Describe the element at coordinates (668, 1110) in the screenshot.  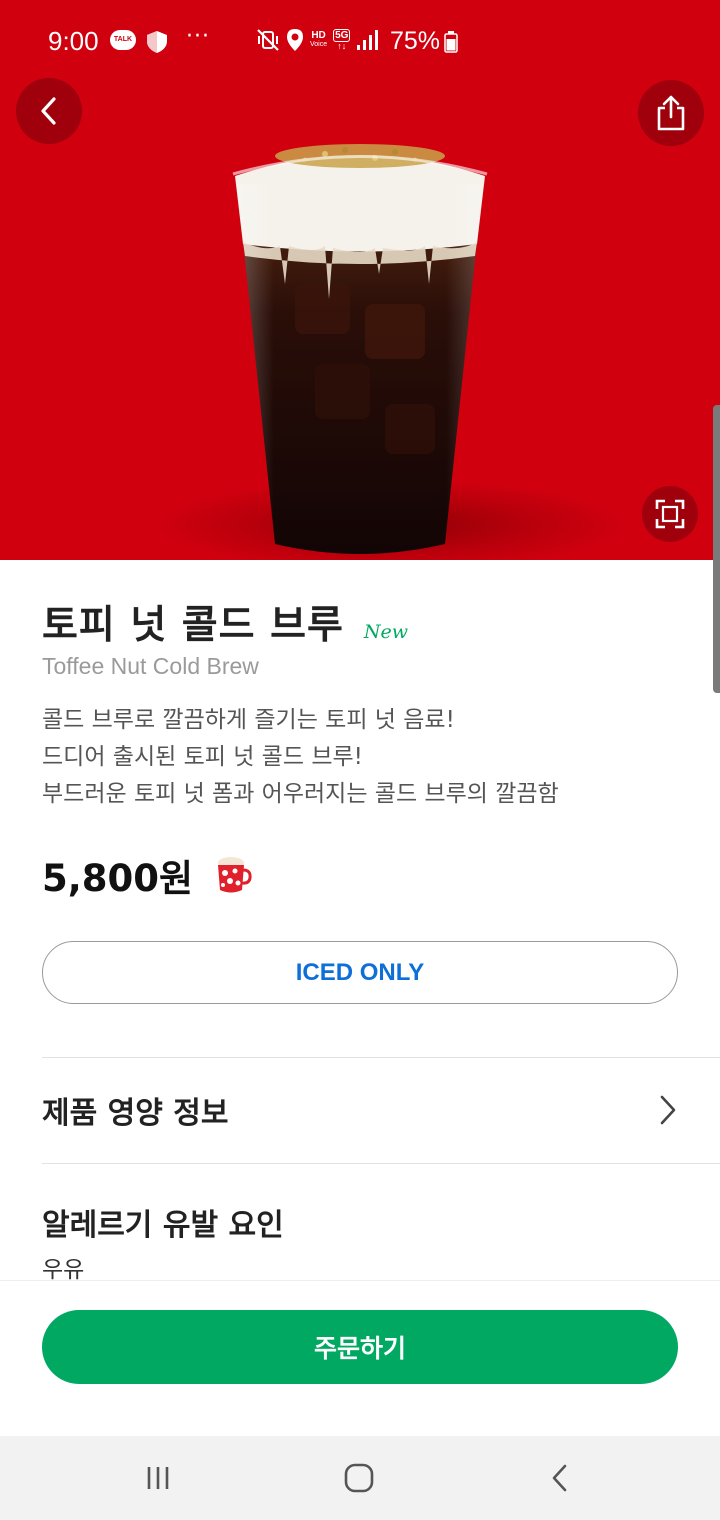
I see `chevron-right-icon` at that location.